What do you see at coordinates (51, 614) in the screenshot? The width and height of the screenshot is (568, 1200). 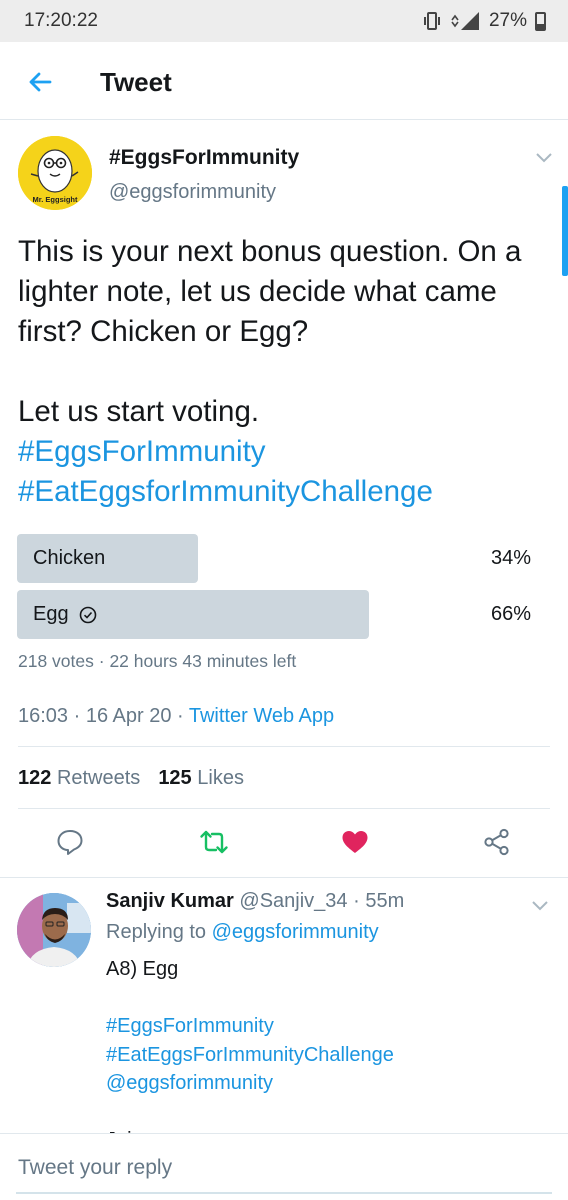 I see `poll-option-label: Egg` at bounding box center [51, 614].